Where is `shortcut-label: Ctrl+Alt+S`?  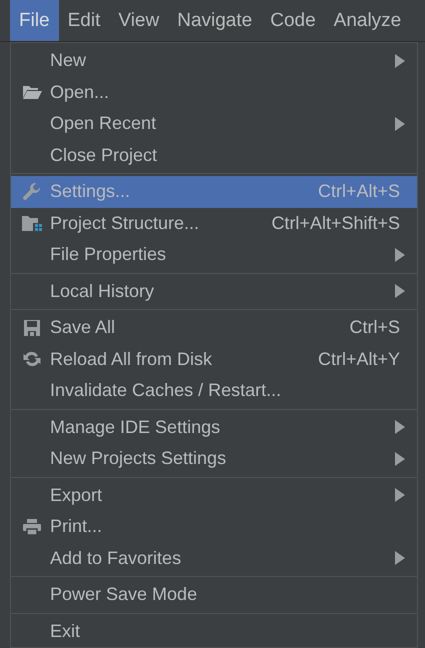
shortcut-label: Ctrl+Alt+S is located at coordinates (359, 191).